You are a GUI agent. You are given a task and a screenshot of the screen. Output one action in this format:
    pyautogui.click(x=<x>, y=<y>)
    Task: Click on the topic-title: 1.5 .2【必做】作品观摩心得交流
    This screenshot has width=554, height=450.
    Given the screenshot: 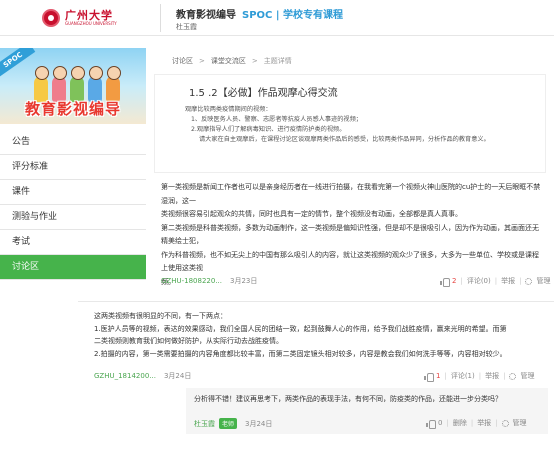 What is the action you would take?
    pyautogui.click(x=263, y=93)
    